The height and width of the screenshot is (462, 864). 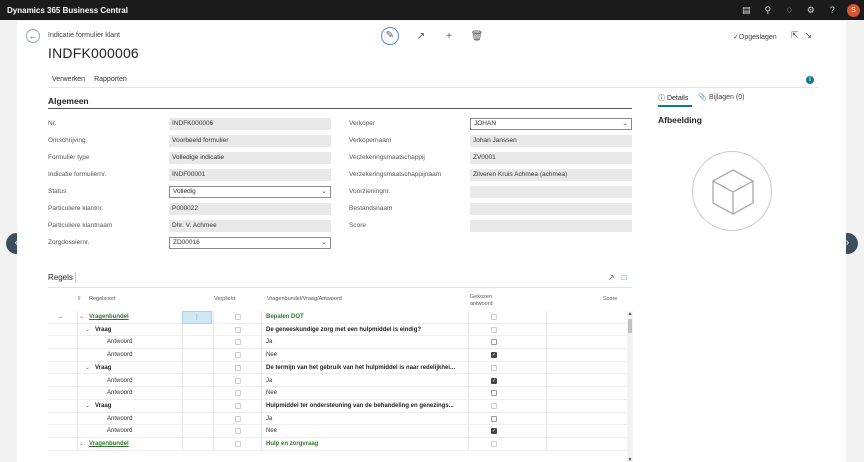 I want to click on scrollbar-thumb, so click(x=630, y=326).